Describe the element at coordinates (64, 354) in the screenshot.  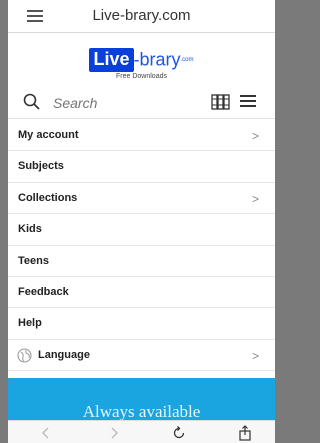
I see `nav-item-label: Language` at that location.